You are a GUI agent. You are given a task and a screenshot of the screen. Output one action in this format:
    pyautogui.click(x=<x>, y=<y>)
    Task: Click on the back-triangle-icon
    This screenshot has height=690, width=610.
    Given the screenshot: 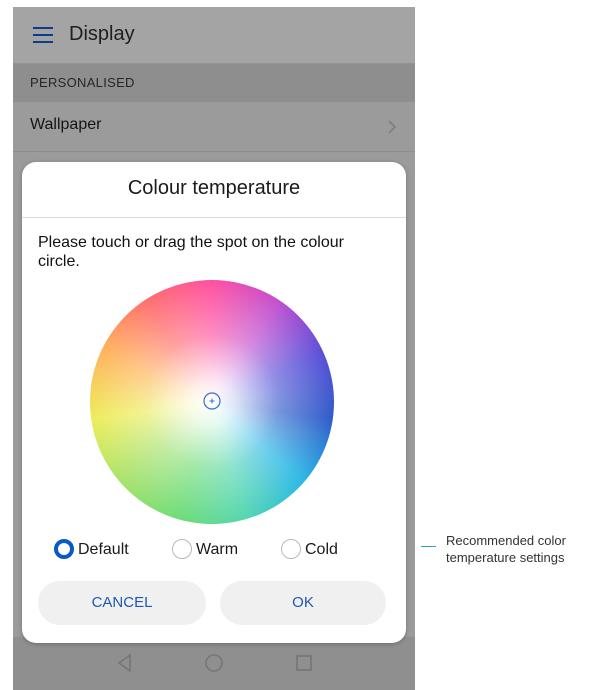 What is the action you would take?
    pyautogui.click(x=125, y=663)
    